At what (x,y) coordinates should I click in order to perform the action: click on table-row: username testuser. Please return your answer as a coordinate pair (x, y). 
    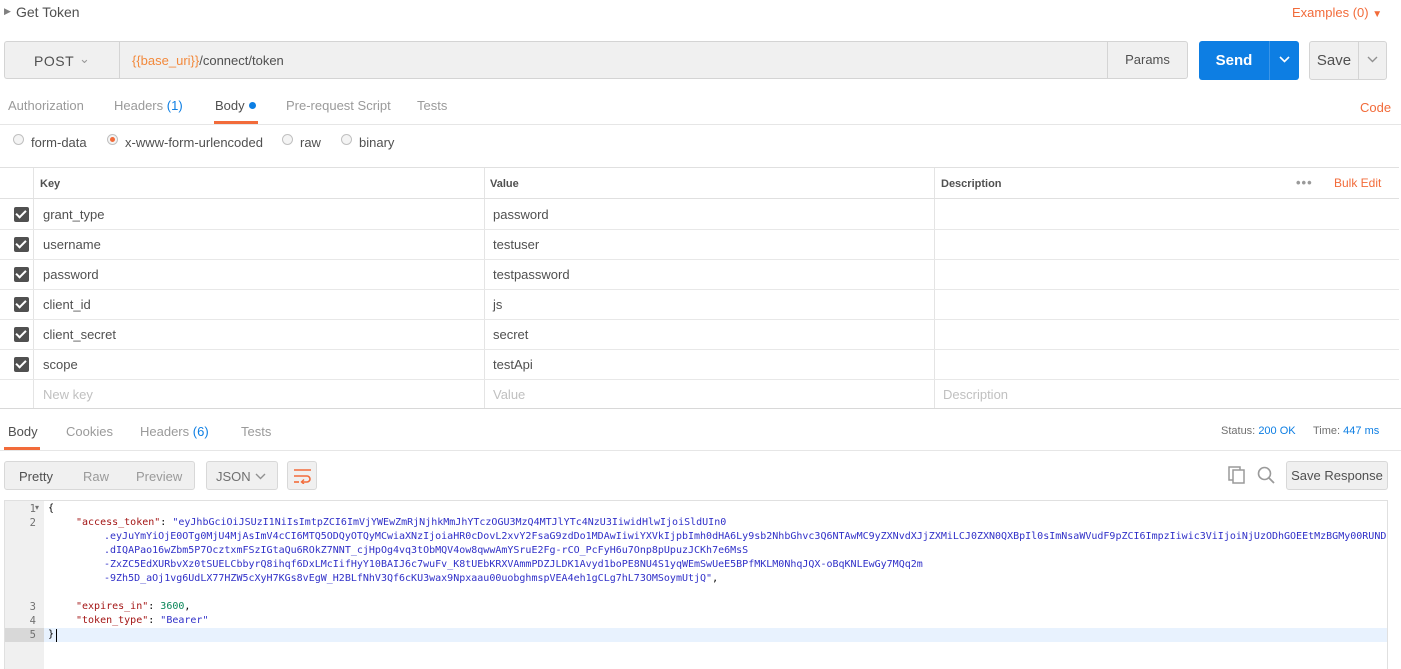
    Looking at the image, I should click on (699, 244).